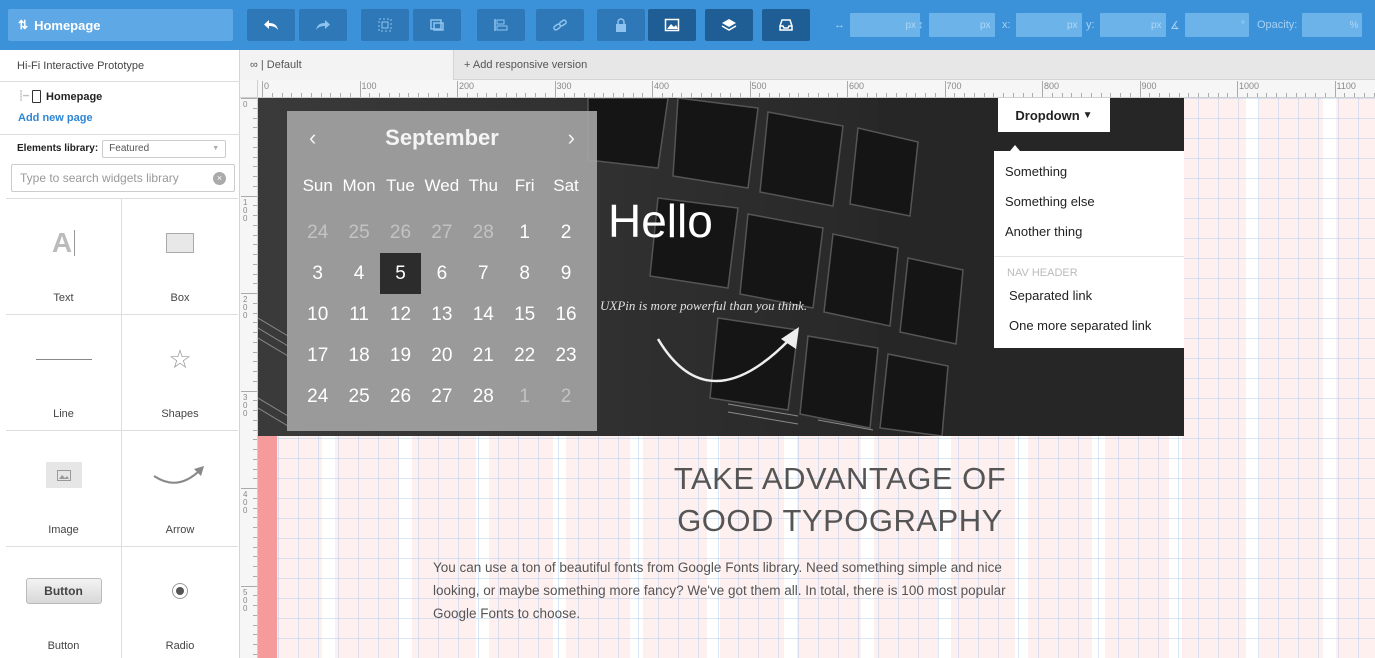 The image size is (1375, 658). I want to click on dropdown-button: Dropdown ▼, so click(1054, 115).